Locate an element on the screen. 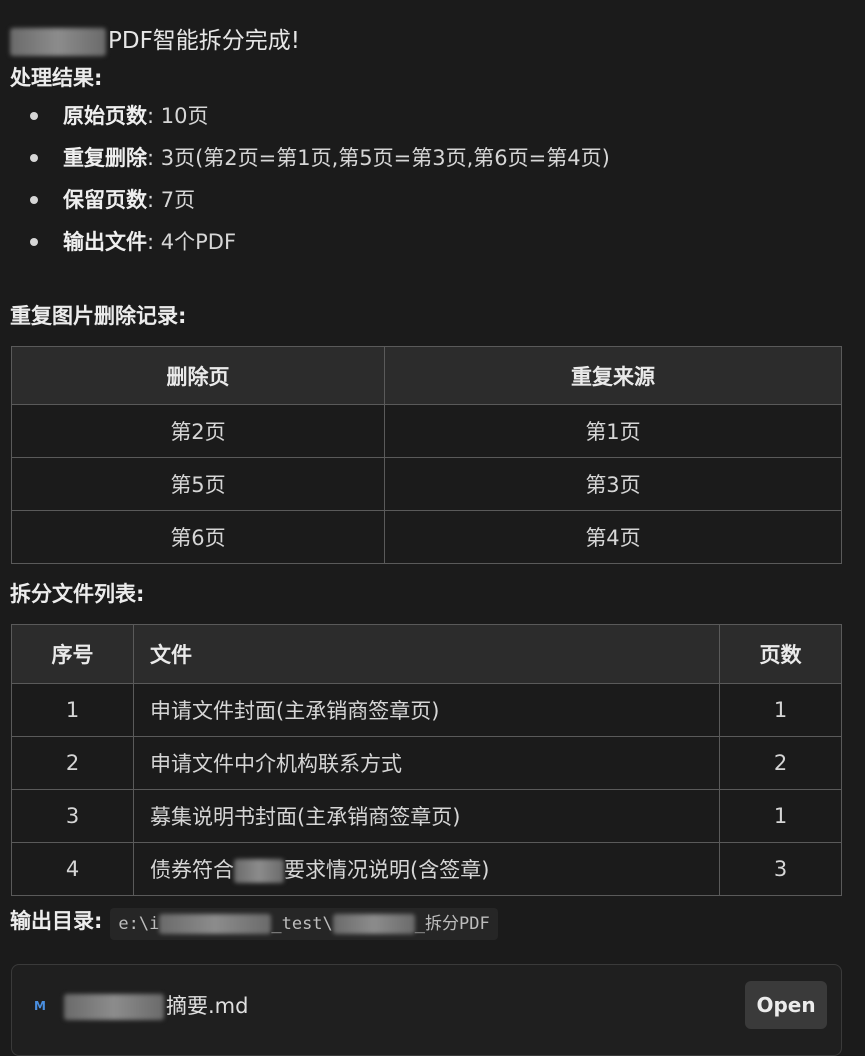 Image resolution: width=865 pixels, height=1056 pixels. table-cell: 第4页 is located at coordinates (613, 537).